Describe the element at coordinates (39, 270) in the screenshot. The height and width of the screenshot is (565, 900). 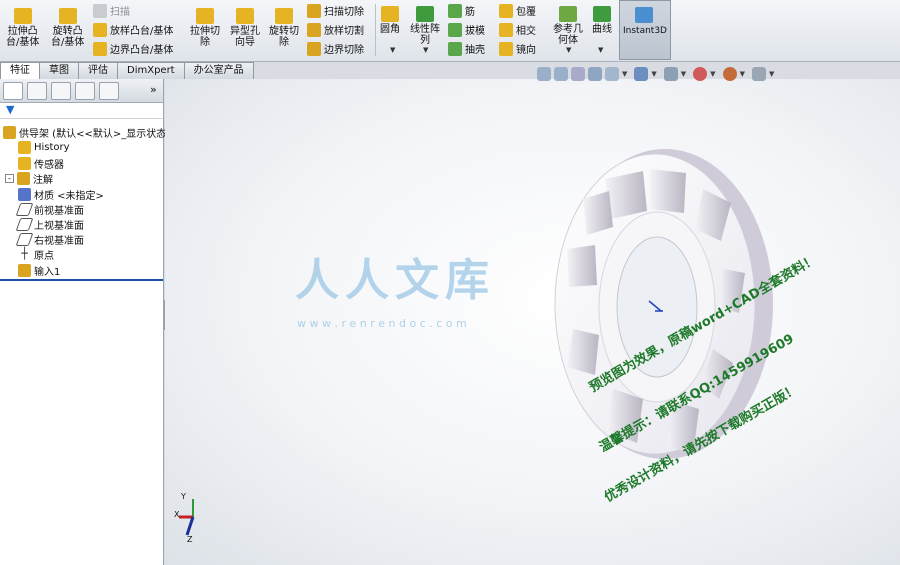
I see `tree-item-imported1: 输入1` at that location.